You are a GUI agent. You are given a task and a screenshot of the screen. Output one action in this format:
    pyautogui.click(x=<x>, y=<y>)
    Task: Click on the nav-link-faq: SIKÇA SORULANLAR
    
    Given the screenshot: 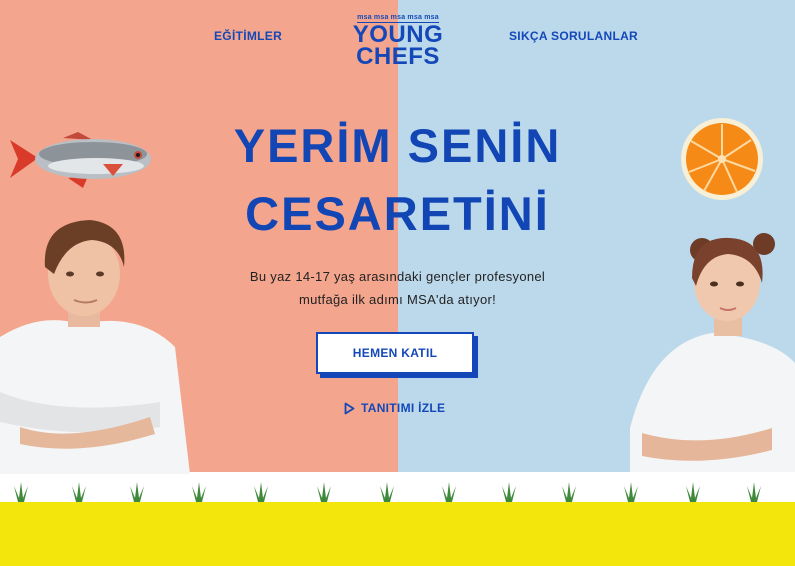 What is the action you would take?
    pyautogui.click(x=573, y=36)
    